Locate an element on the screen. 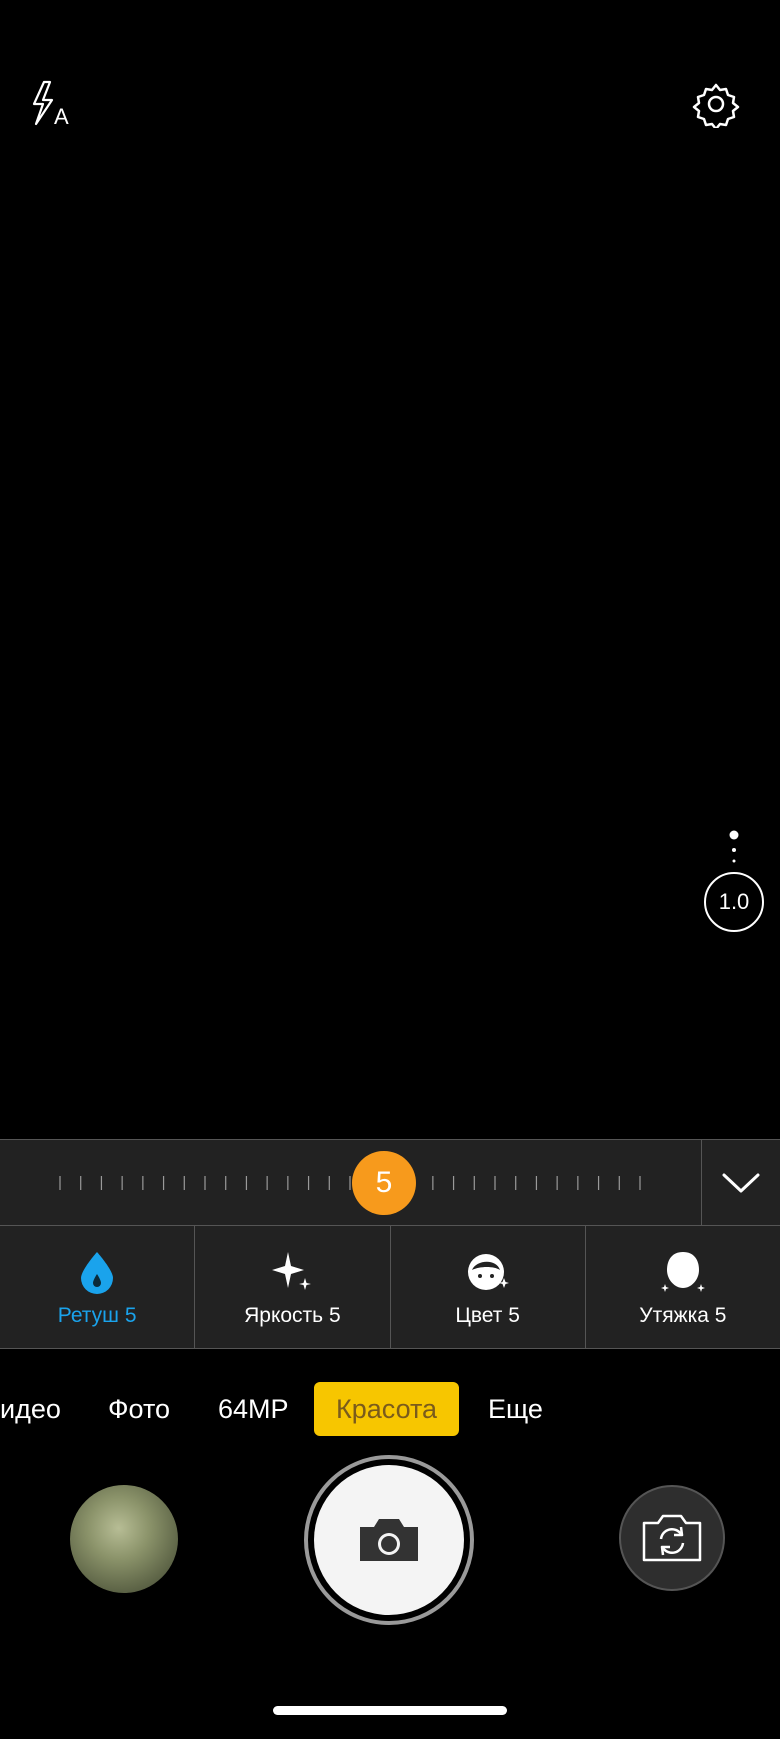 This screenshot has width=780, height=1739. option-label: Ретуш 5 is located at coordinates (97, 1315).